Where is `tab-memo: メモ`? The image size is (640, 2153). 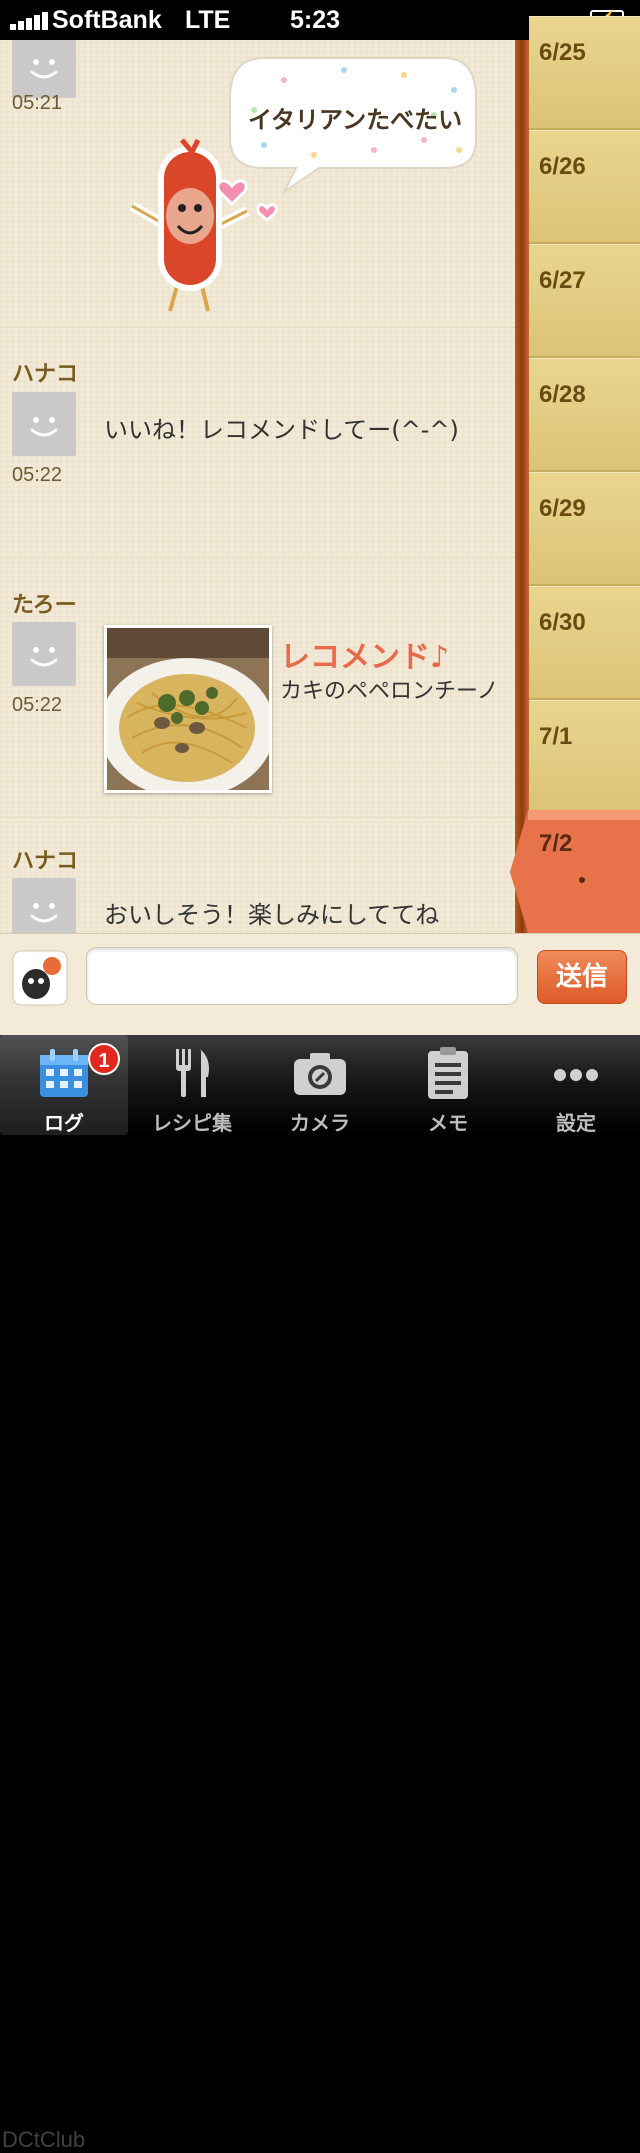 tab-memo: メモ is located at coordinates (448, 1085).